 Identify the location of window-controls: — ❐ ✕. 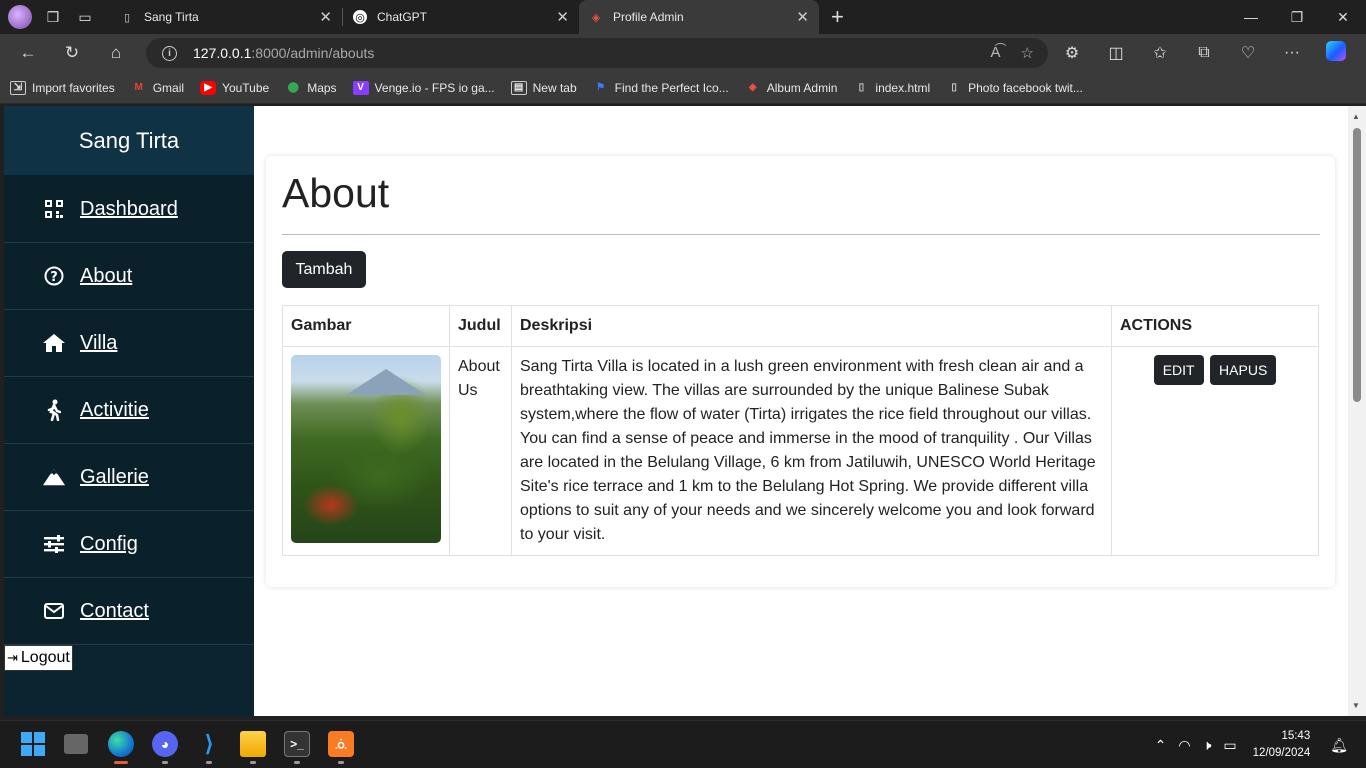
(1297, 17).